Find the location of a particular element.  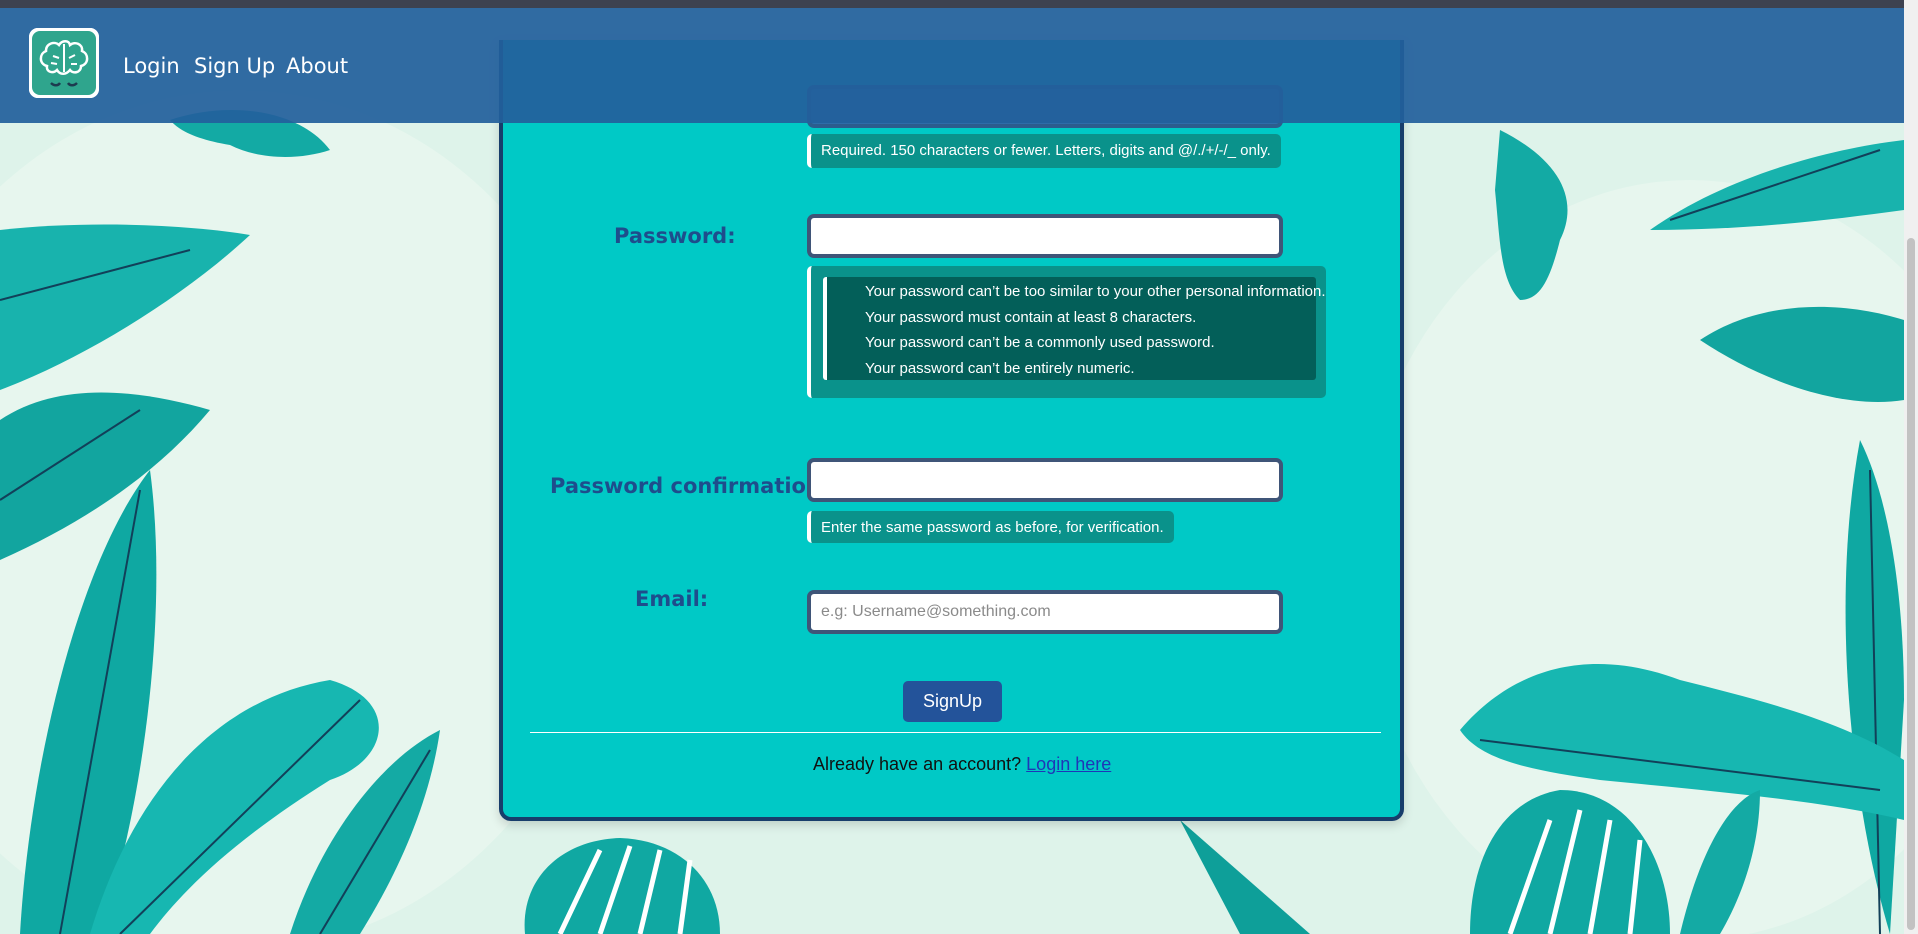

page-scrollbar is located at coordinates (1911, 467).